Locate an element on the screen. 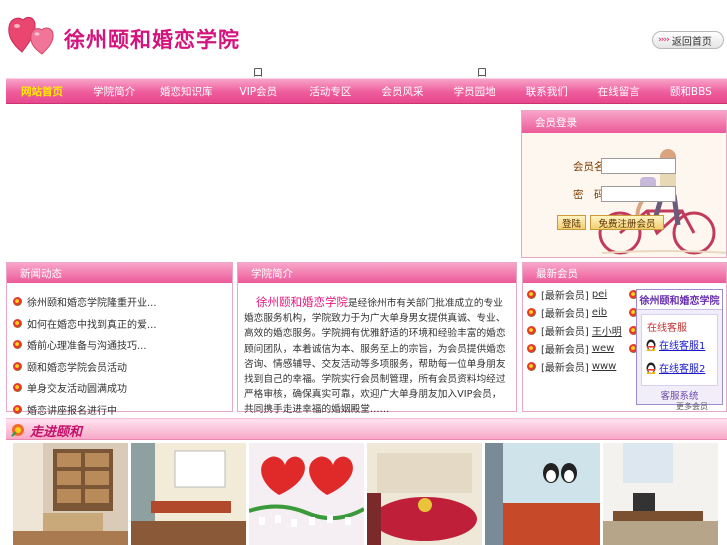  login-panel-title: 会员登录 is located at coordinates (624, 122).